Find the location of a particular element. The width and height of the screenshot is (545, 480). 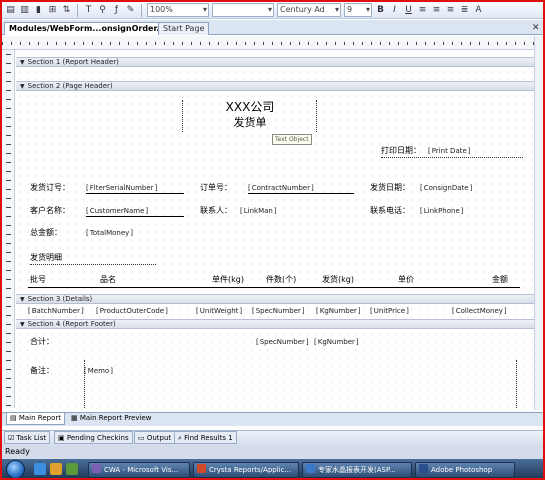

report-subtitle: 发货单 is located at coordinates (250, 122).